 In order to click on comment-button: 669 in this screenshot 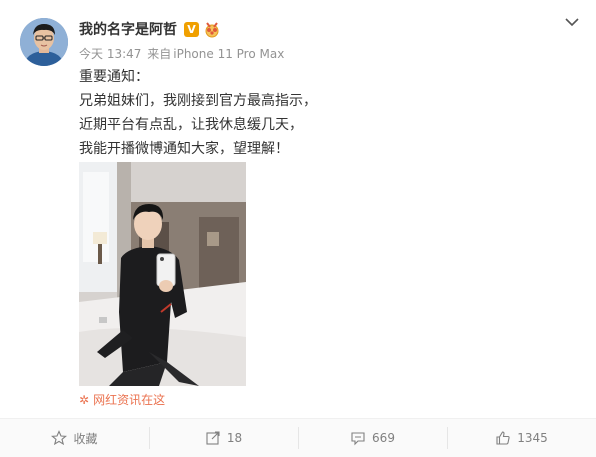, I will do `click(372, 438)`.